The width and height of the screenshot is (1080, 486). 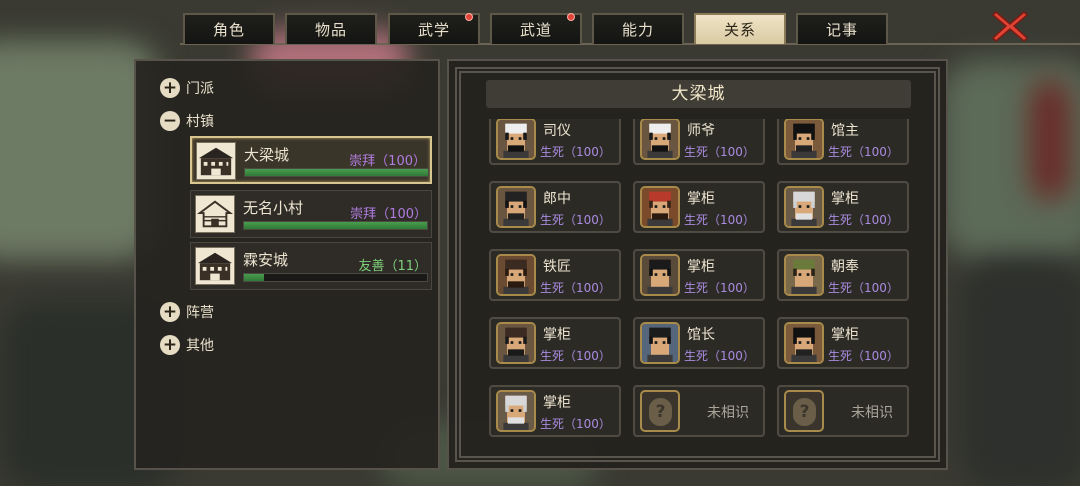 I want to click on tree-node-sect: + 门派, so click(x=187, y=88).